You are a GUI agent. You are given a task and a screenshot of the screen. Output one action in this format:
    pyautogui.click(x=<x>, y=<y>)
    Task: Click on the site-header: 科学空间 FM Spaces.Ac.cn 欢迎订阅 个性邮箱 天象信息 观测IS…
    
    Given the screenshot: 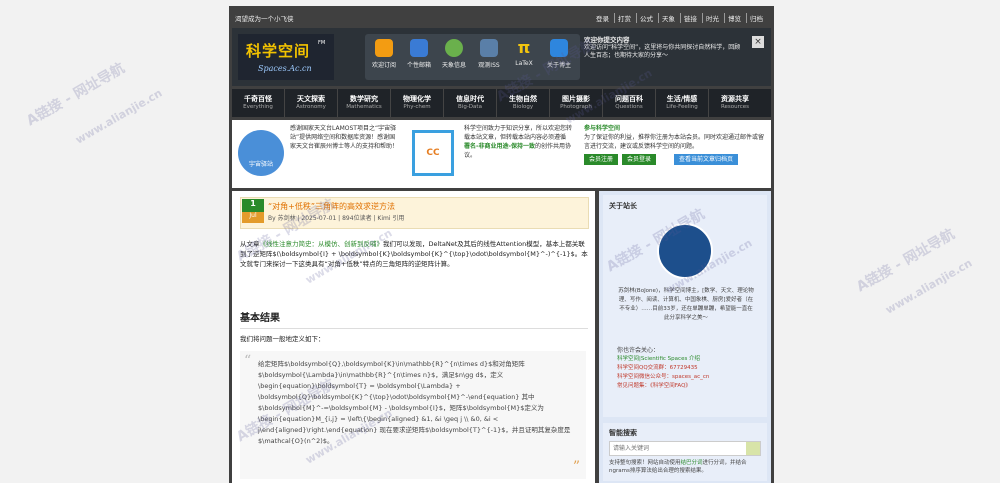 What is the action you would take?
    pyautogui.click(x=501, y=57)
    